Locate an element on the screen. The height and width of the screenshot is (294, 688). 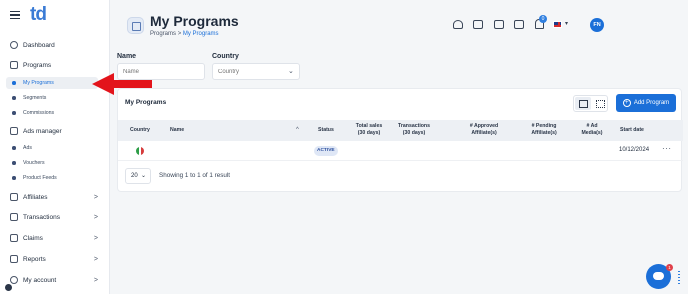
sort-ascending-icon: ^ is located at coordinates (297, 130).